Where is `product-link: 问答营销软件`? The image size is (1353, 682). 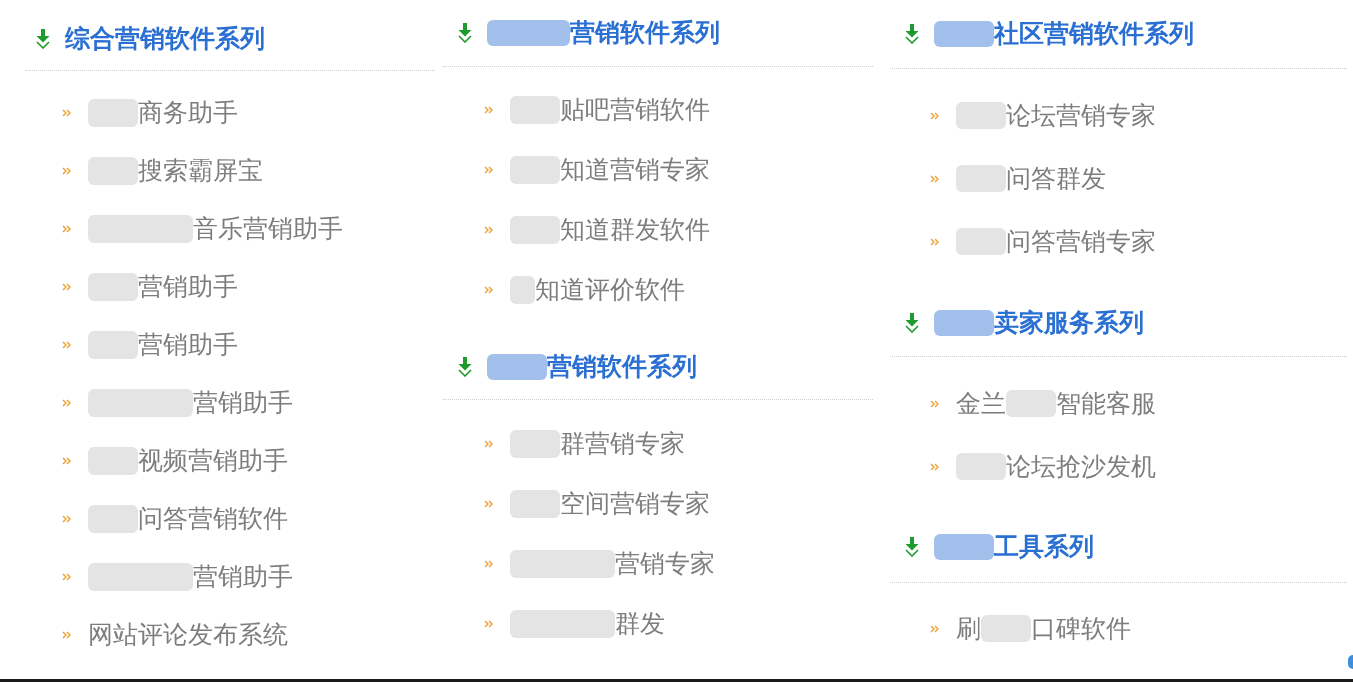 product-link: 问答营销软件 is located at coordinates (188, 519).